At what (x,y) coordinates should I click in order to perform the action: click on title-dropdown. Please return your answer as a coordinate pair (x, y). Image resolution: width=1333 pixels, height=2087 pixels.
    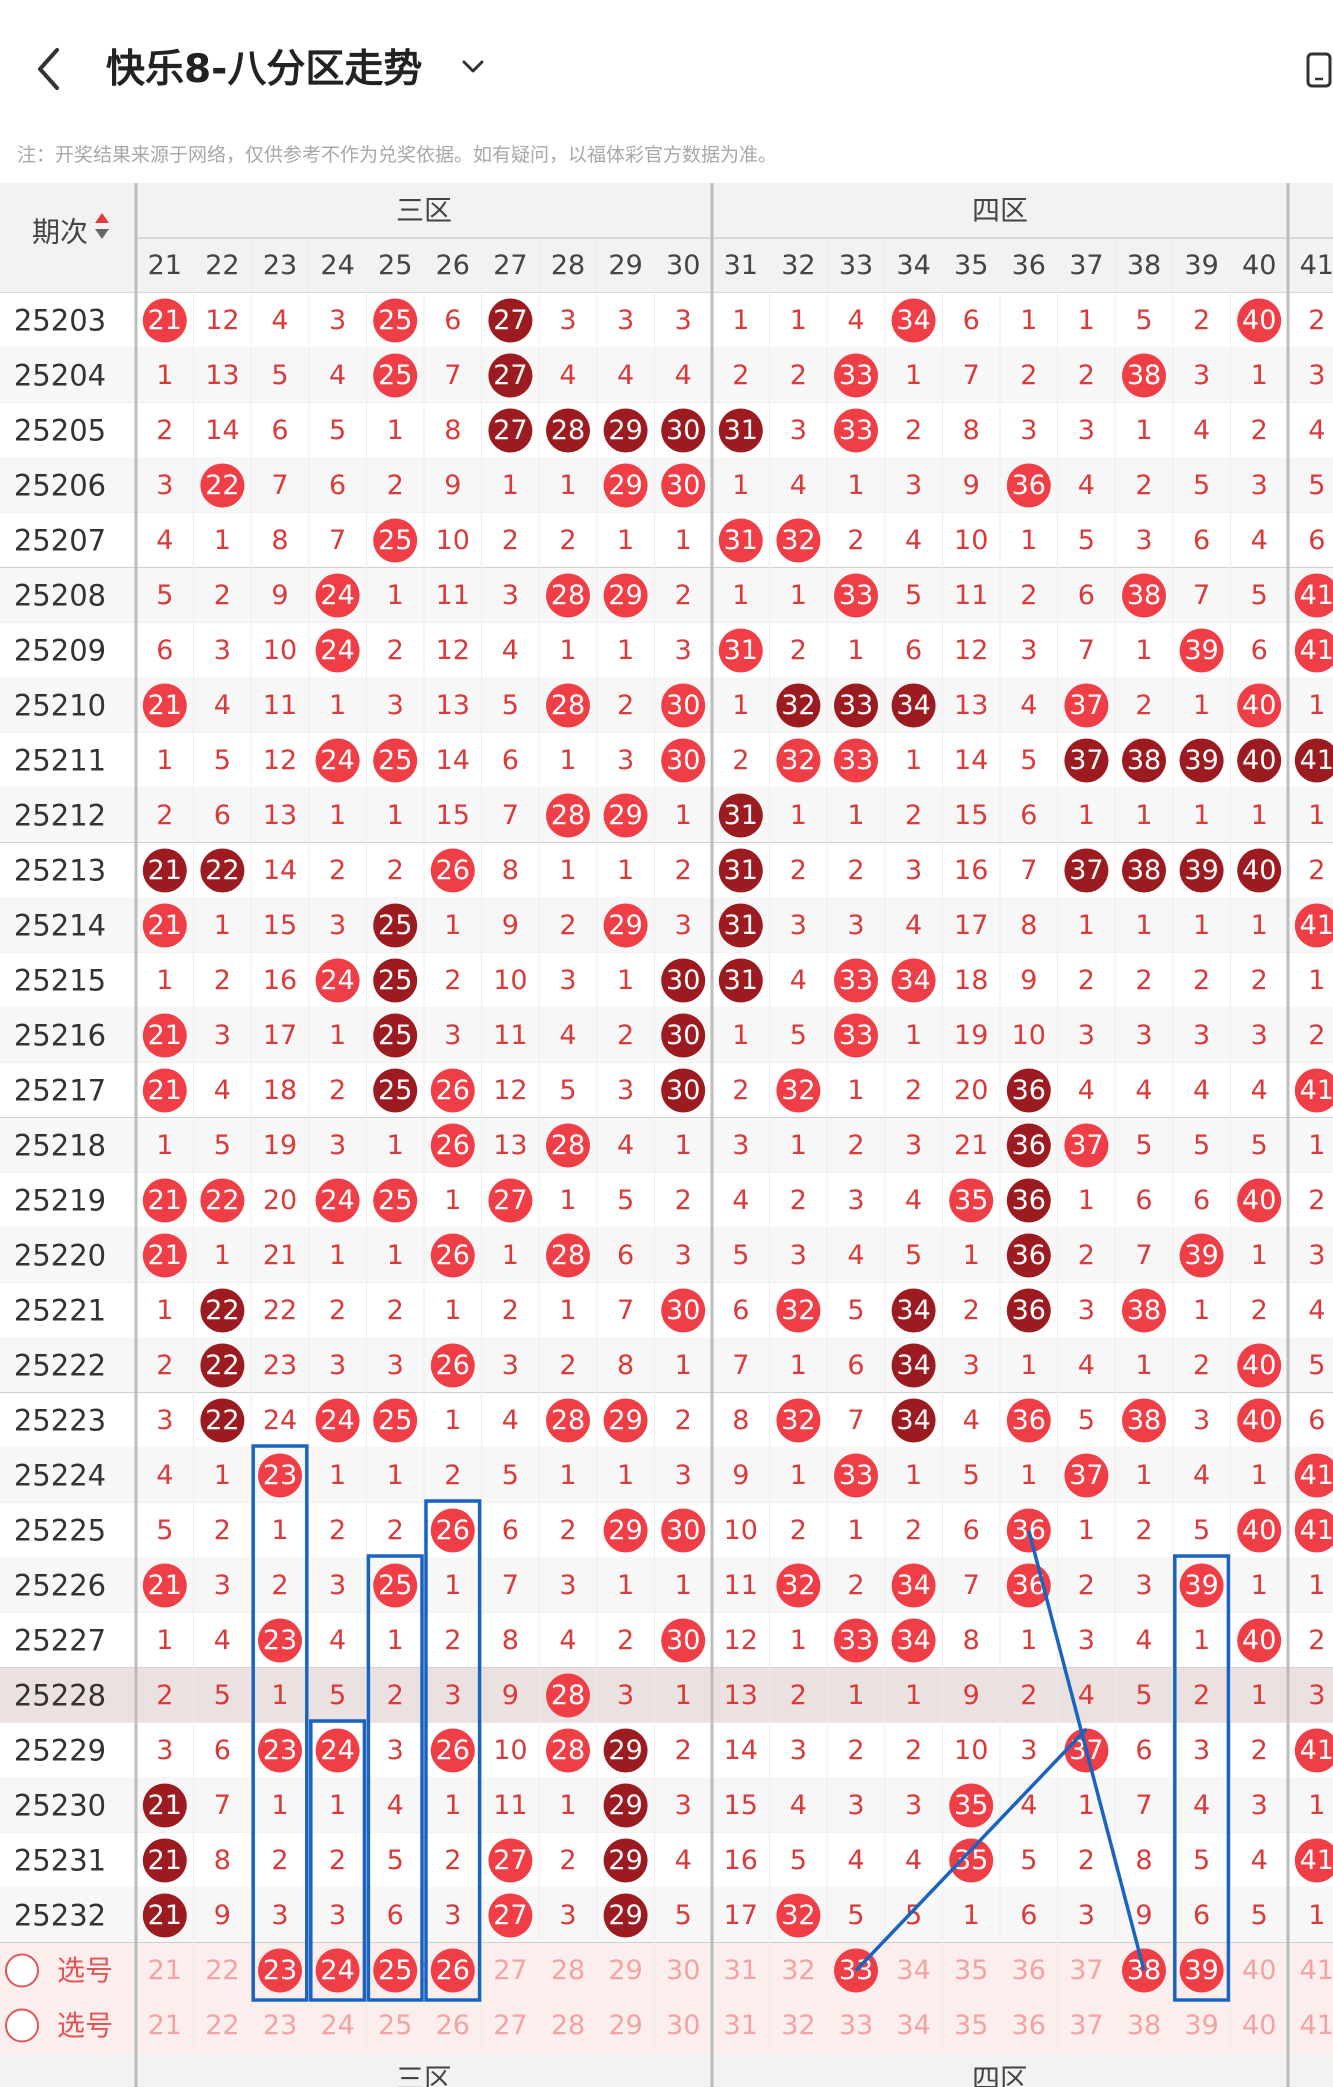
    Looking at the image, I should click on (473, 67).